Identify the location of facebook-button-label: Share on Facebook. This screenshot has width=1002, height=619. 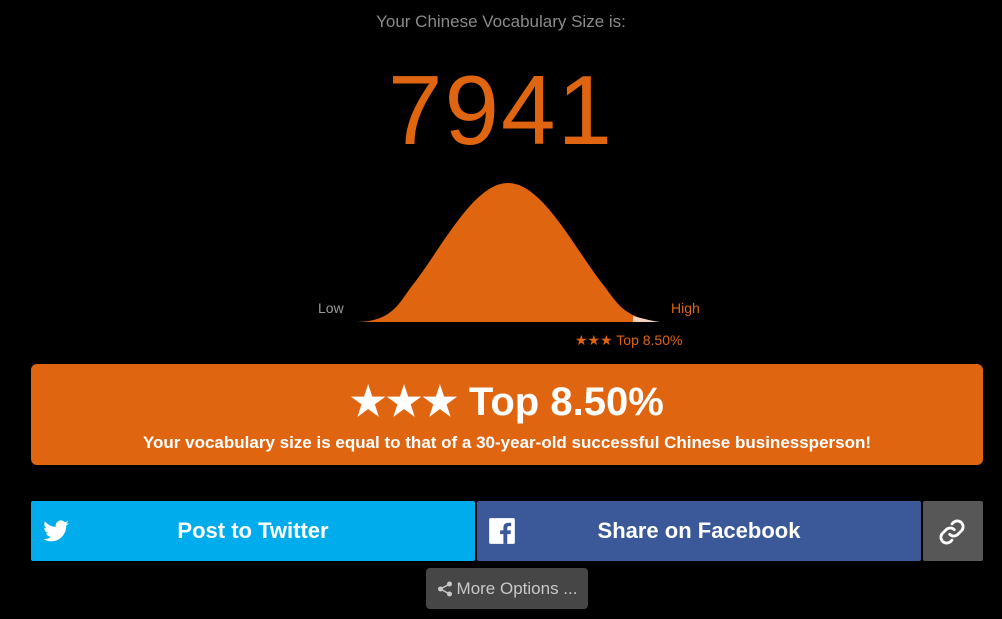
(699, 530).